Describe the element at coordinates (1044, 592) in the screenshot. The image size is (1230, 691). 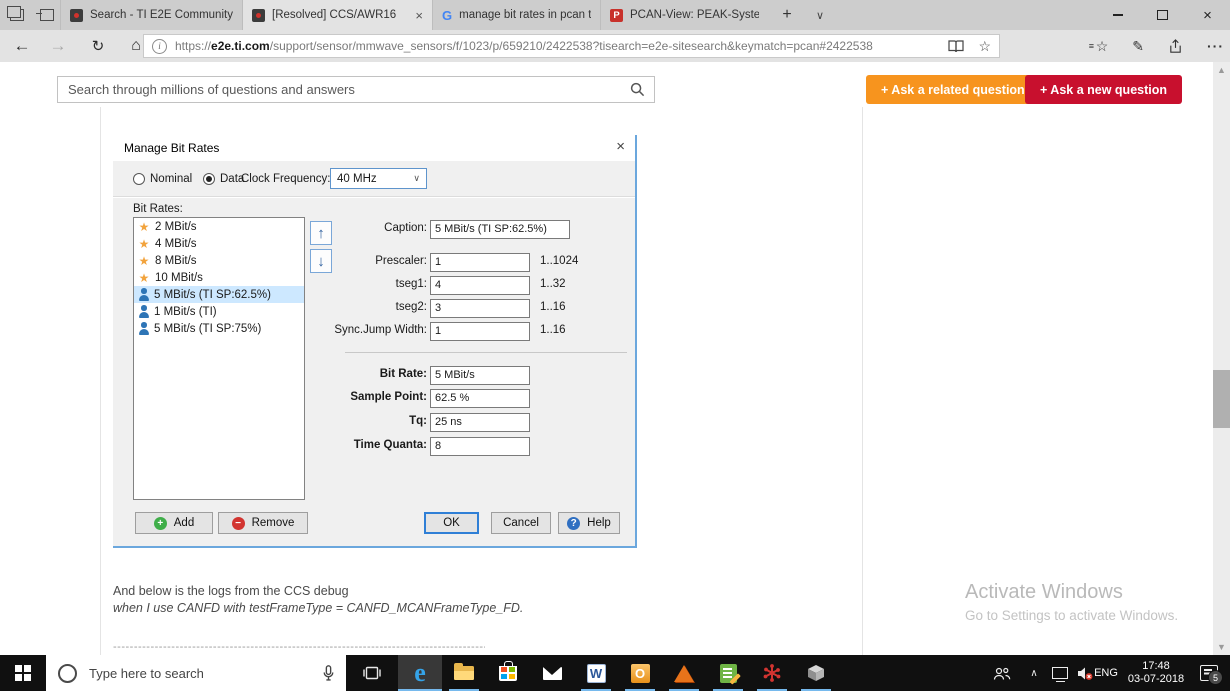
I see `activate-windows-watermark: Activate Windows` at that location.